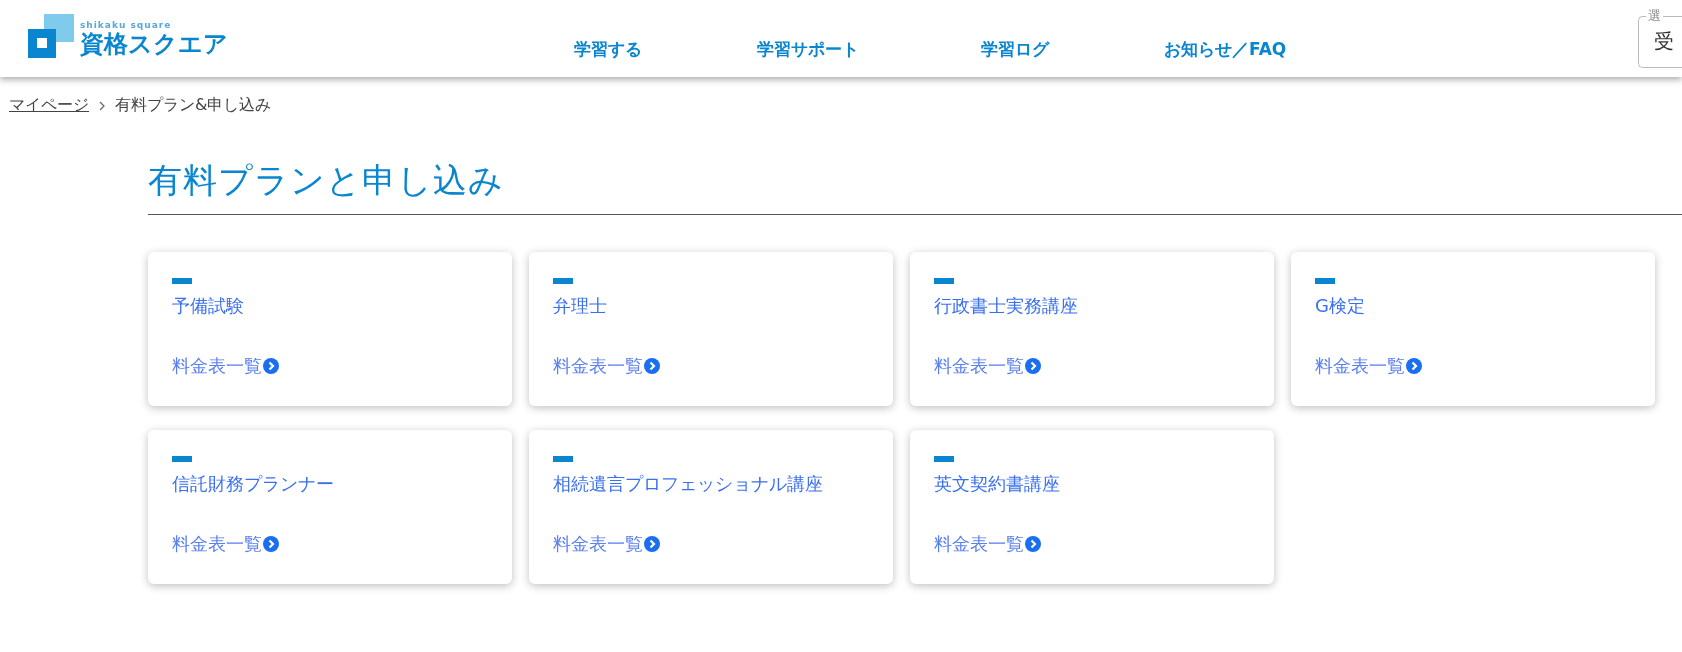 Image resolution: width=1682 pixels, height=652 pixels. I want to click on logo: shikaku square 資格スクエア, so click(128, 36).